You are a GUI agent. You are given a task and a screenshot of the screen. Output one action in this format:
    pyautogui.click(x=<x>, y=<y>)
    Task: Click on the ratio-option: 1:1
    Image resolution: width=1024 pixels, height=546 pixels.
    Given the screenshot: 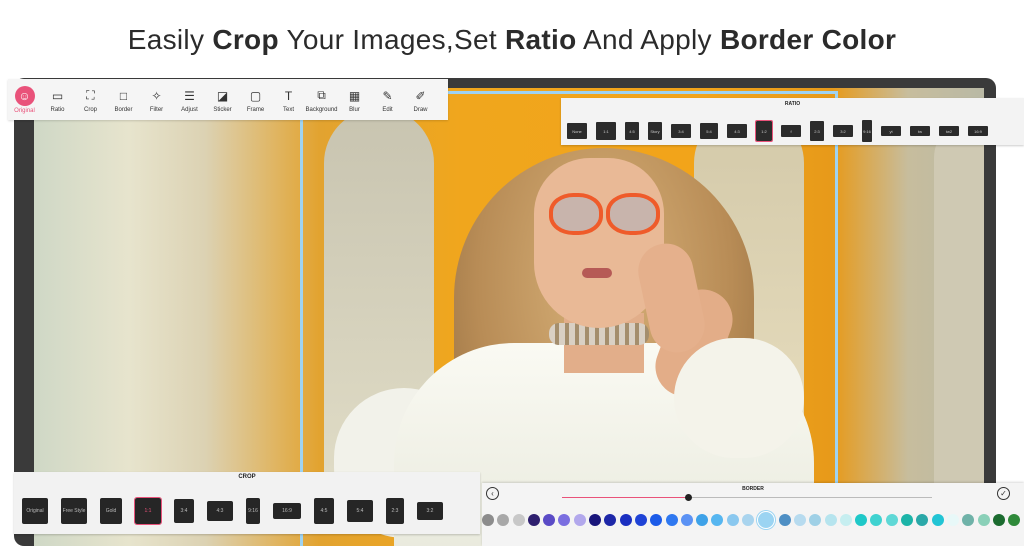 What is the action you would take?
    pyautogui.click(x=606, y=131)
    